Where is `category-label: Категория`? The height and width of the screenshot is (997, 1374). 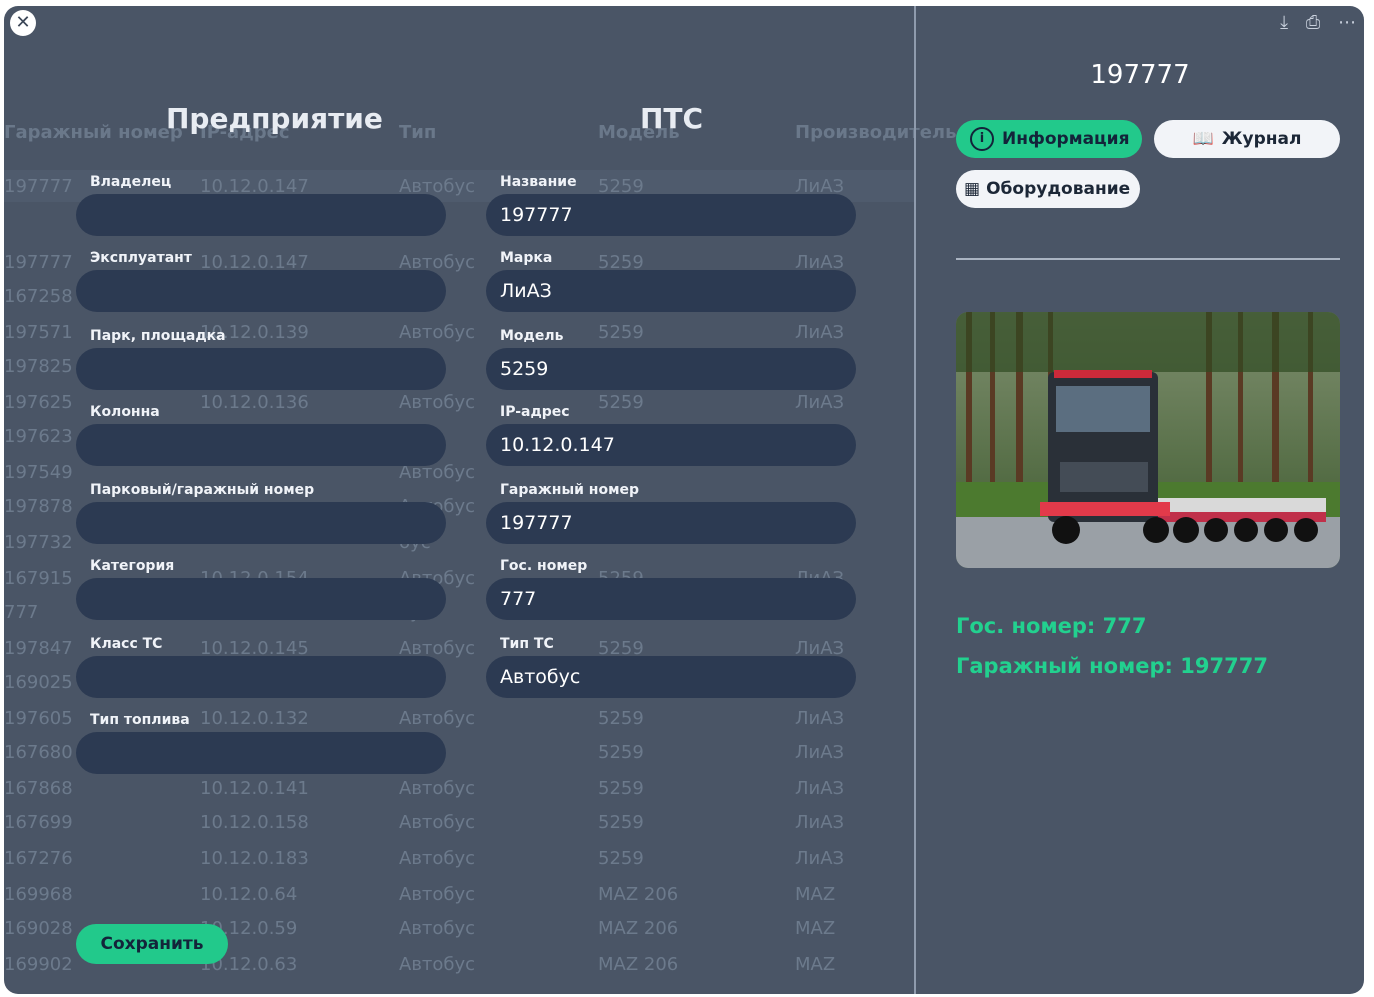
category-label: Категория is located at coordinates (132, 566).